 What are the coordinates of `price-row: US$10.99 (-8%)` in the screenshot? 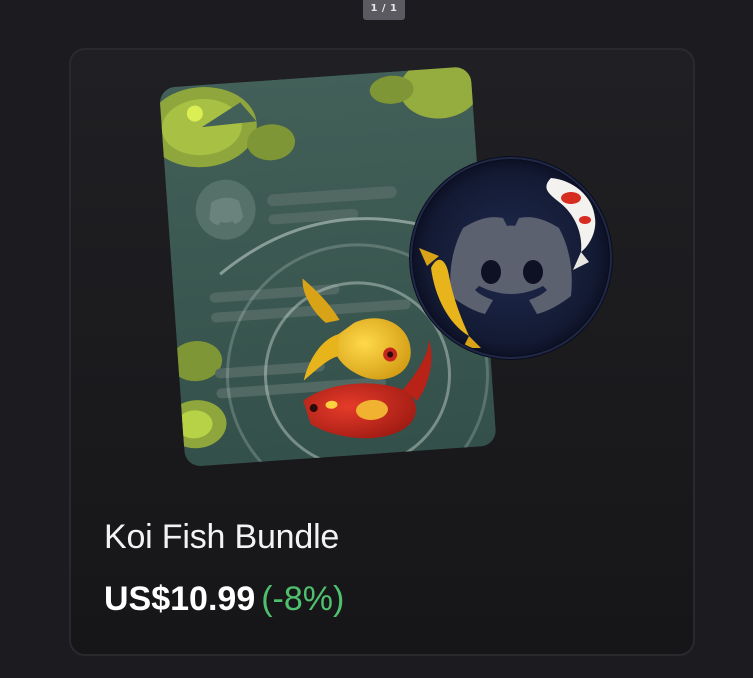 It's located at (224, 599).